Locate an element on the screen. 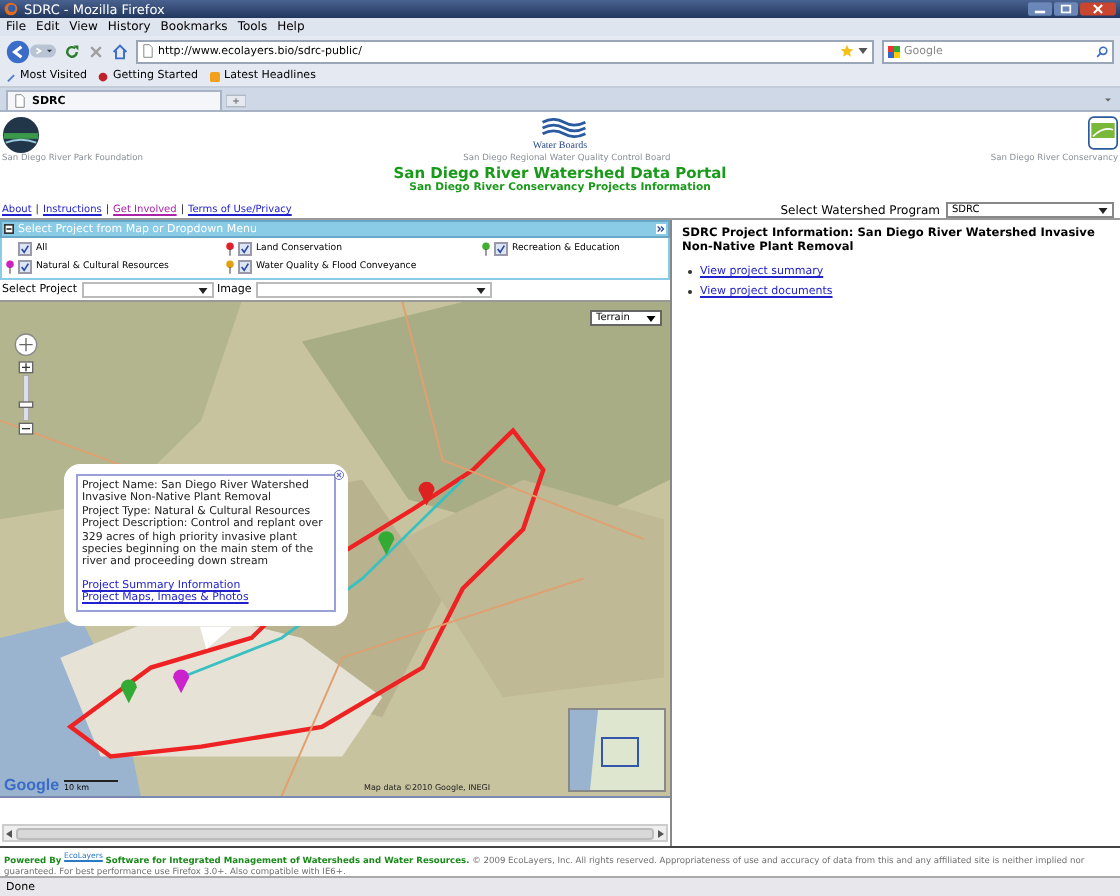 The image size is (1120, 896). google-logo: Google is located at coordinates (32, 785).